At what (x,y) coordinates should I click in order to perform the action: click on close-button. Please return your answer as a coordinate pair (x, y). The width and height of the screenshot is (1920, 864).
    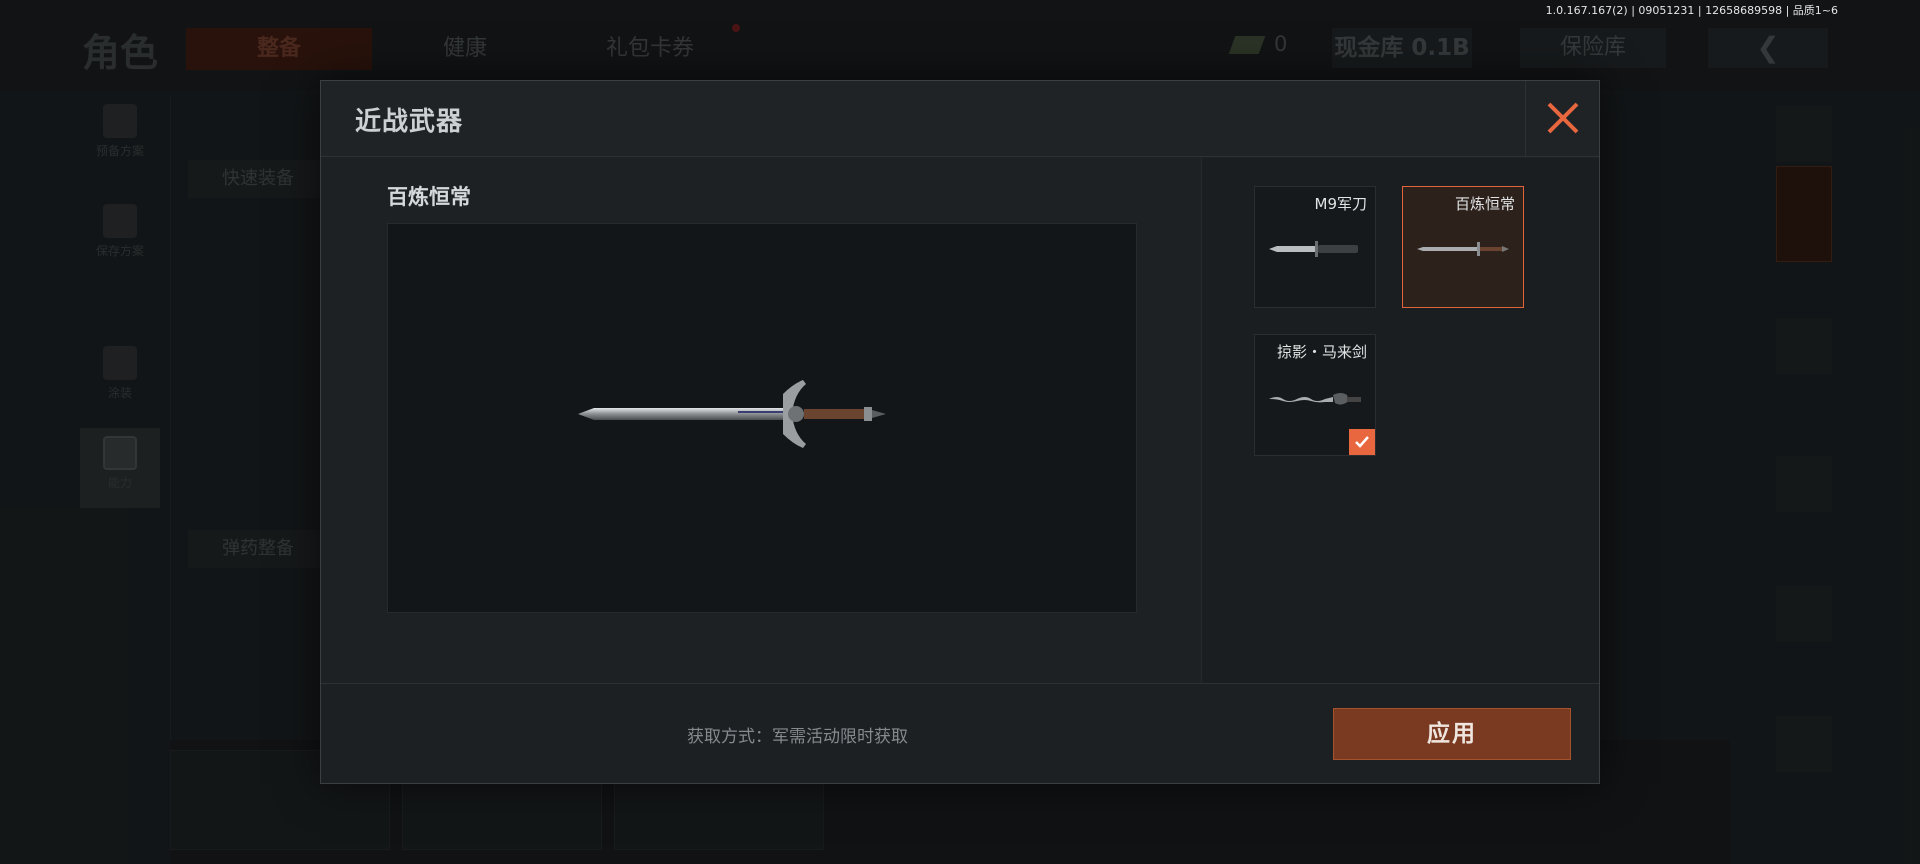
    Looking at the image, I should click on (1562, 119).